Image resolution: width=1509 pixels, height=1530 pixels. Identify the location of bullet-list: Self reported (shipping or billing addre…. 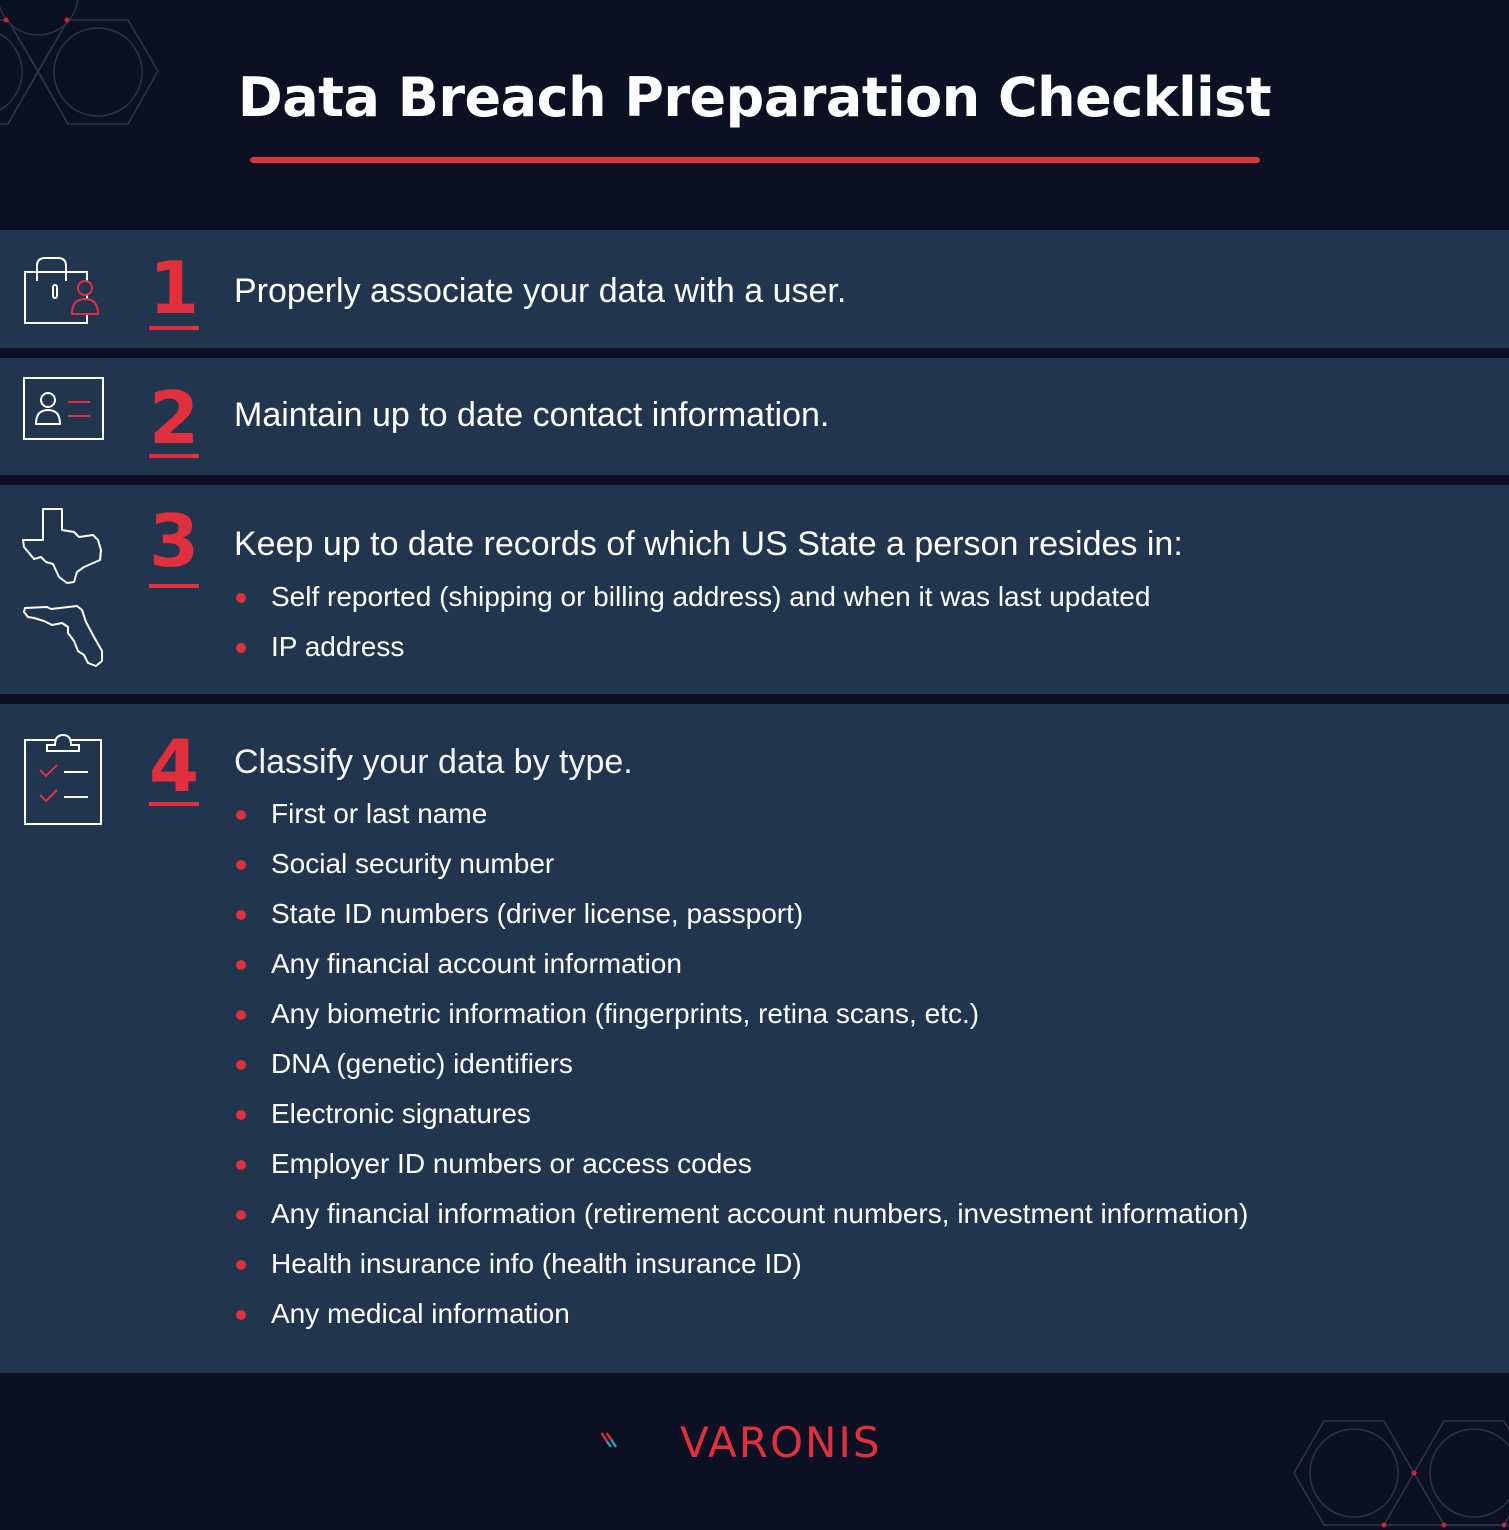
(692, 622).